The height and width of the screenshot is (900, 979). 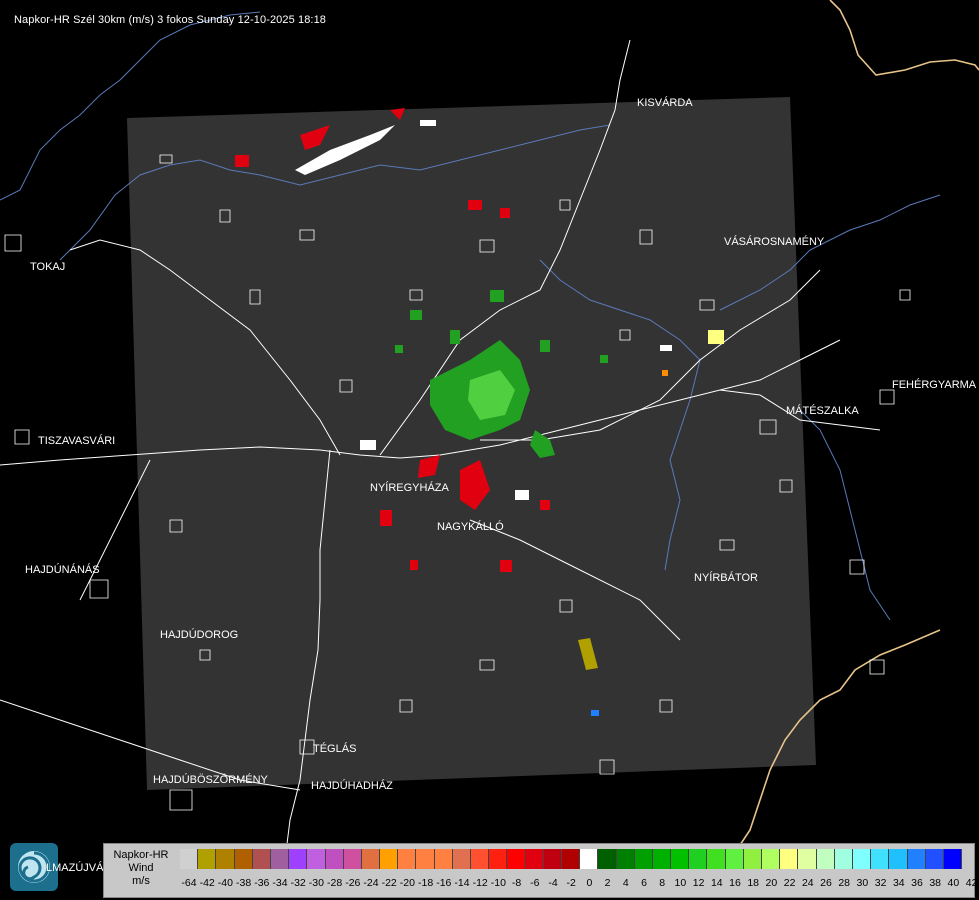 What do you see at coordinates (470, 527) in the screenshot?
I see `city-label-nagykallo: NAGYKÁLLÓ` at bounding box center [470, 527].